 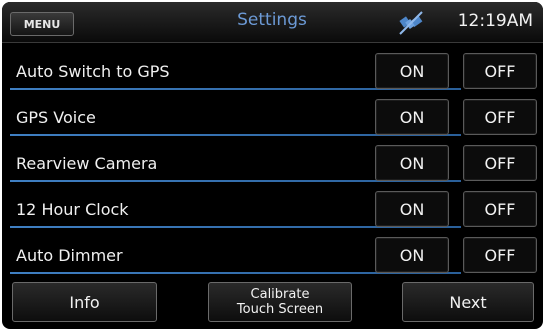 What do you see at coordinates (280, 294) in the screenshot?
I see `calibrate-line-1: Calibrate` at bounding box center [280, 294].